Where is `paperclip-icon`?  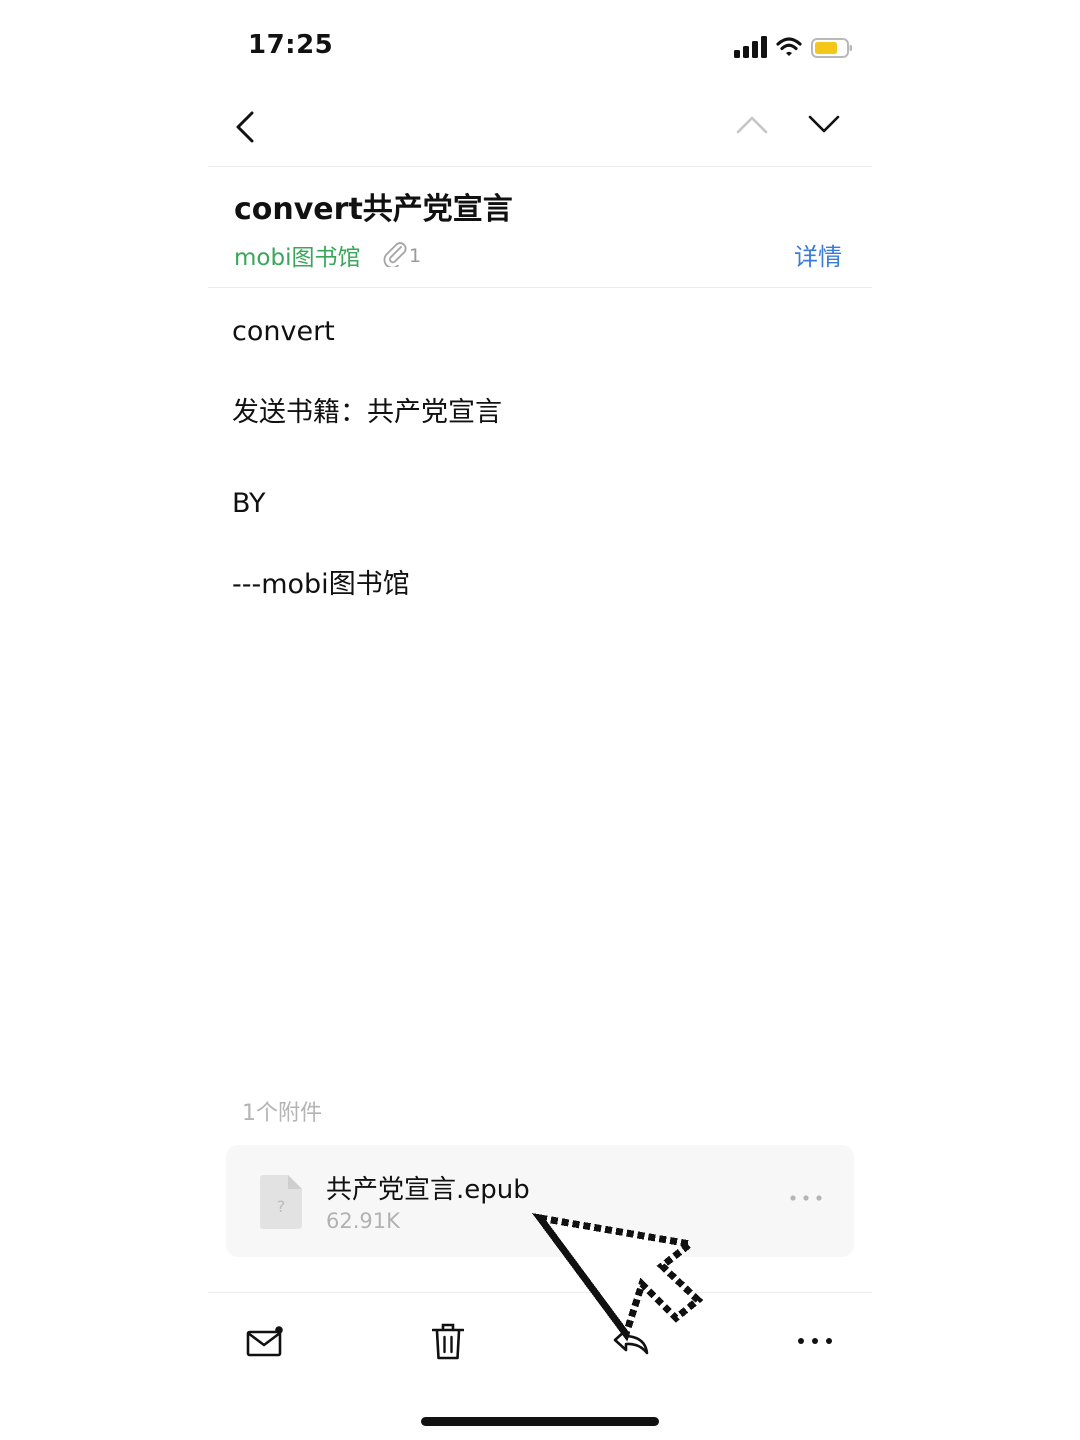
paperclip-icon is located at coordinates (395, 254).